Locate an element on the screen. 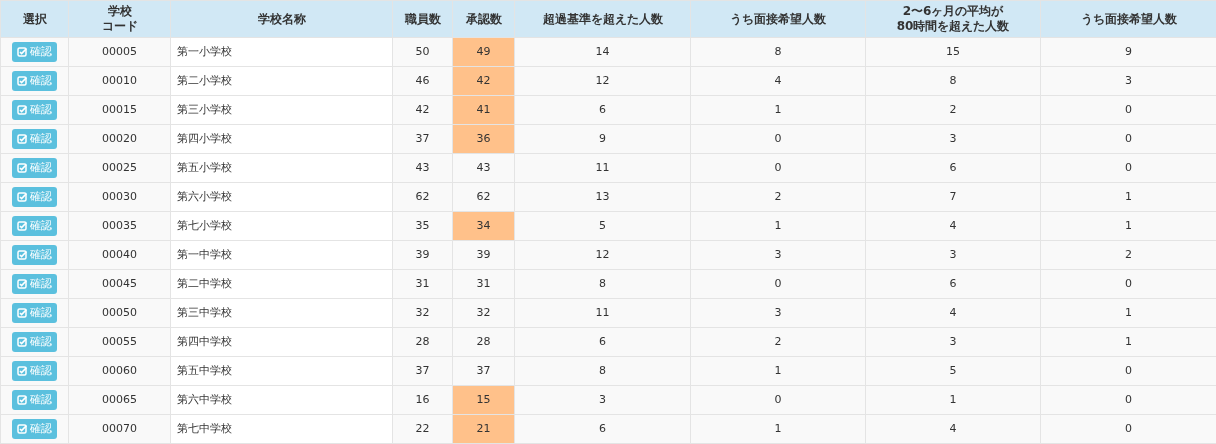  table-cell: 00060 is located at coordinates (119, 371).